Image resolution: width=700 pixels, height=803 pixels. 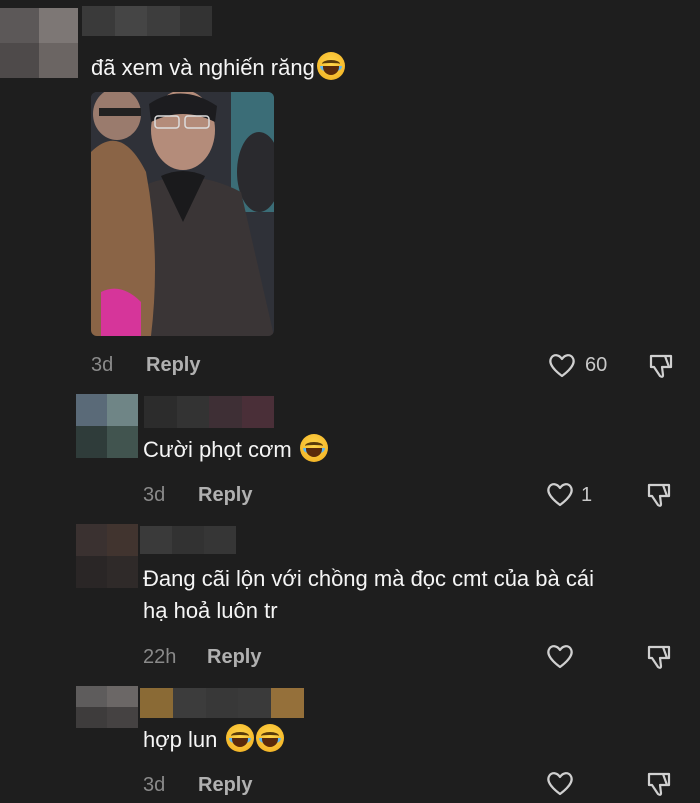 I want to click on comment-text: đã xem và nghiến răng, so click(x=218, y=68).